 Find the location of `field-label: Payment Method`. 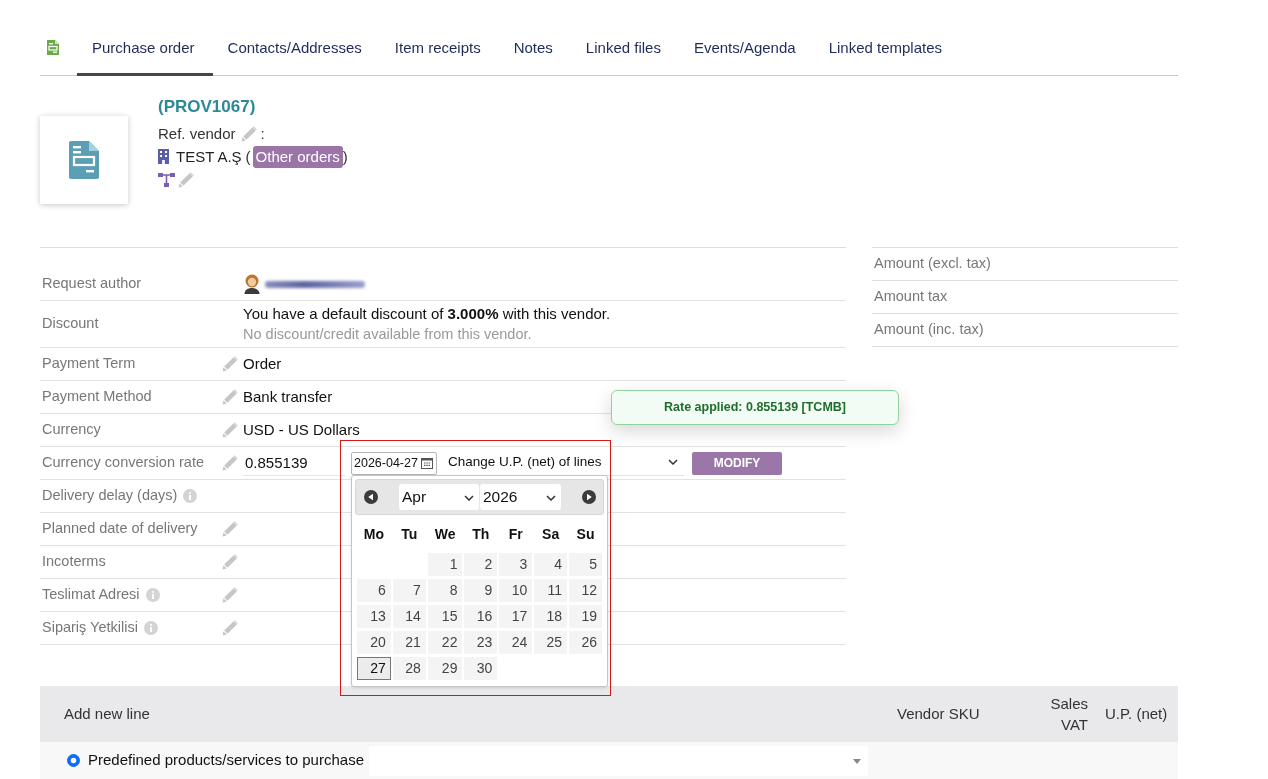

field-label: Payment Method is located at coordinates (97, 397).